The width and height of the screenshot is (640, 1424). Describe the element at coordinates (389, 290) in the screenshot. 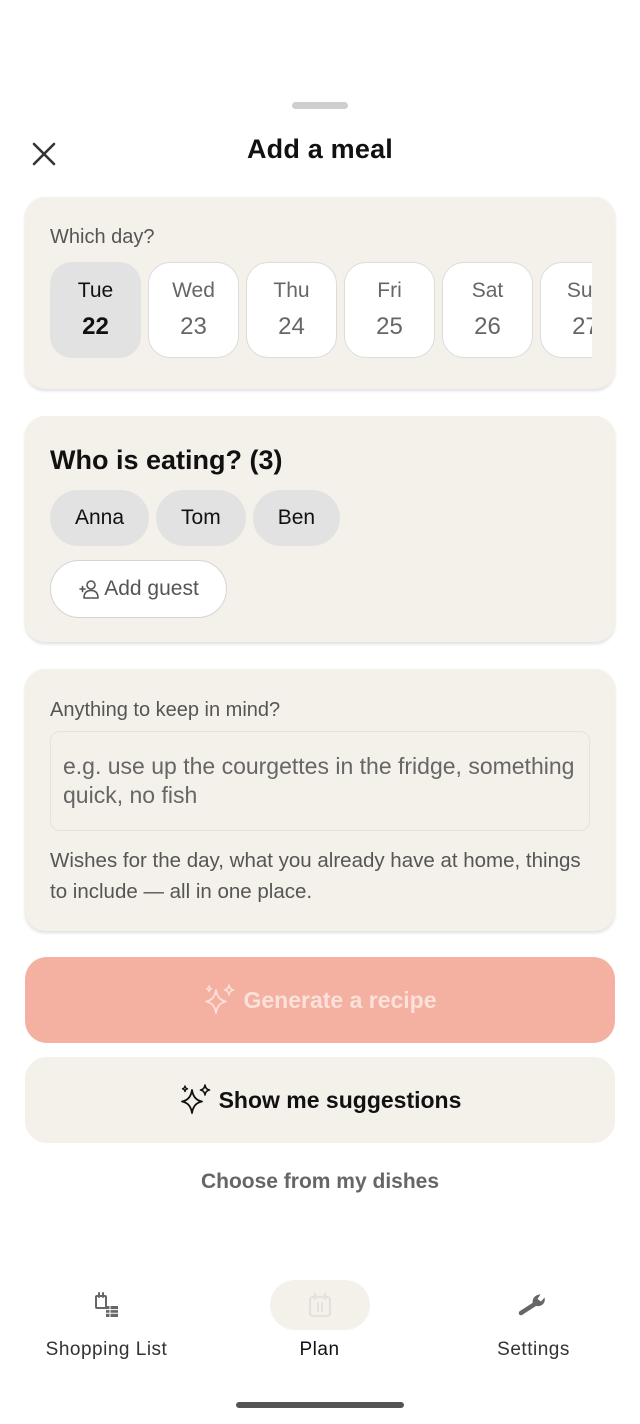

I see `day-name: Fri` at that location.